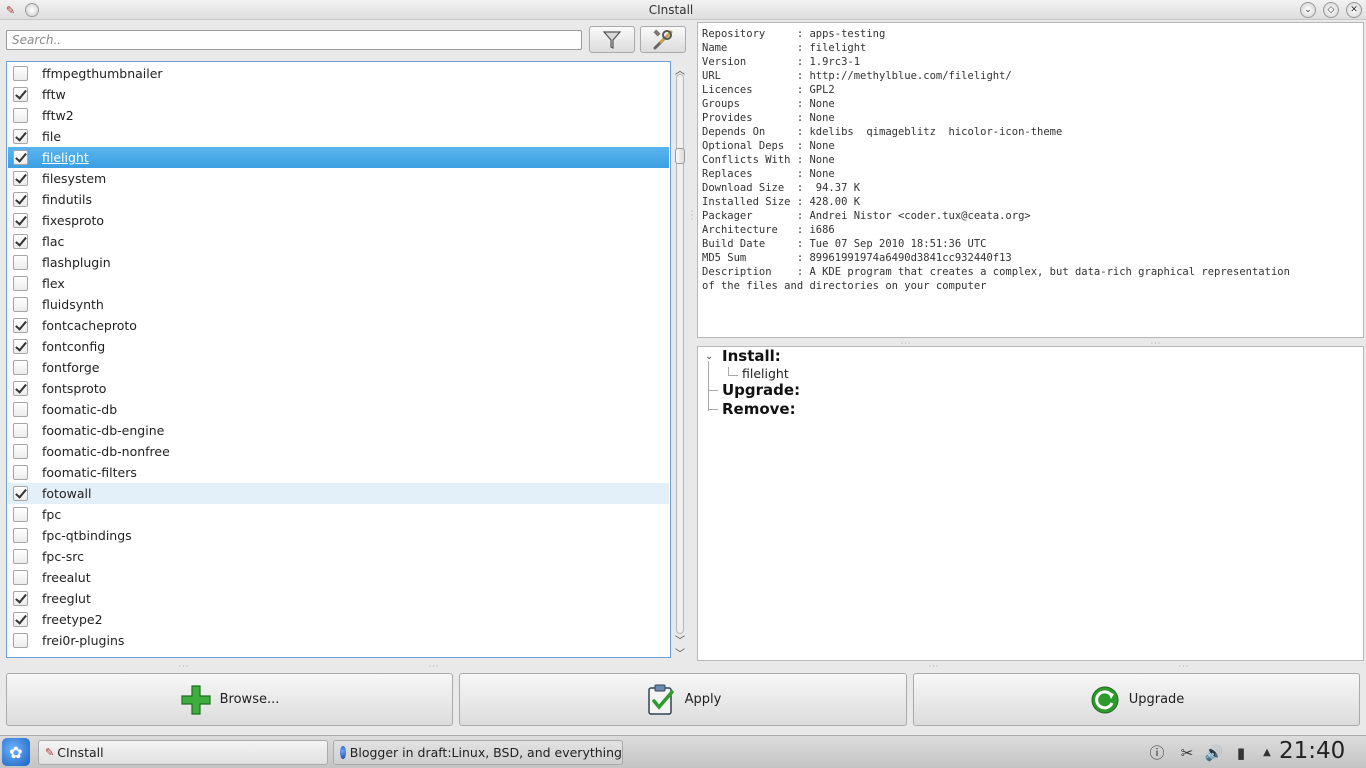  What do you see at coordinates (794, 34) in the screenshot?
I see `info-line: Repository : apps-testing` at bounding box center [794, 34].